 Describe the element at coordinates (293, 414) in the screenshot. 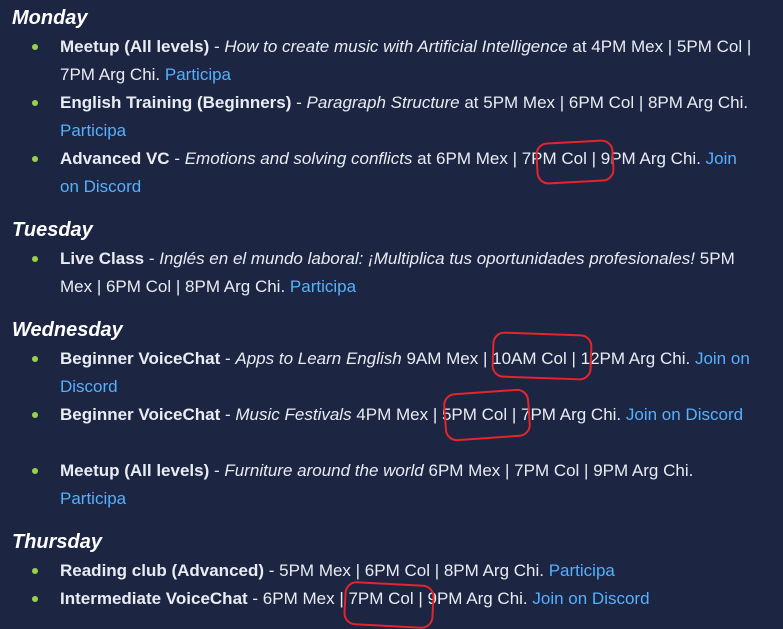

I see `event-topic: Music Festivals` at that location.